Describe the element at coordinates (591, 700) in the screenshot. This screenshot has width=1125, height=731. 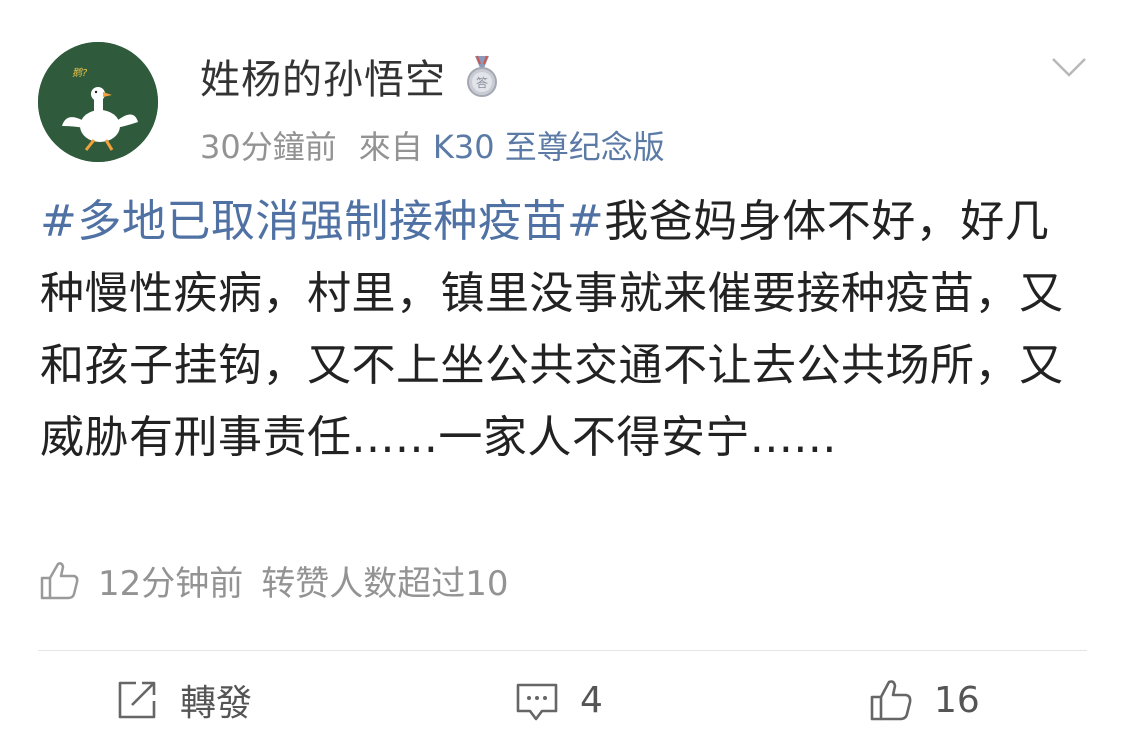
I see `comment-count: 4` at that location.